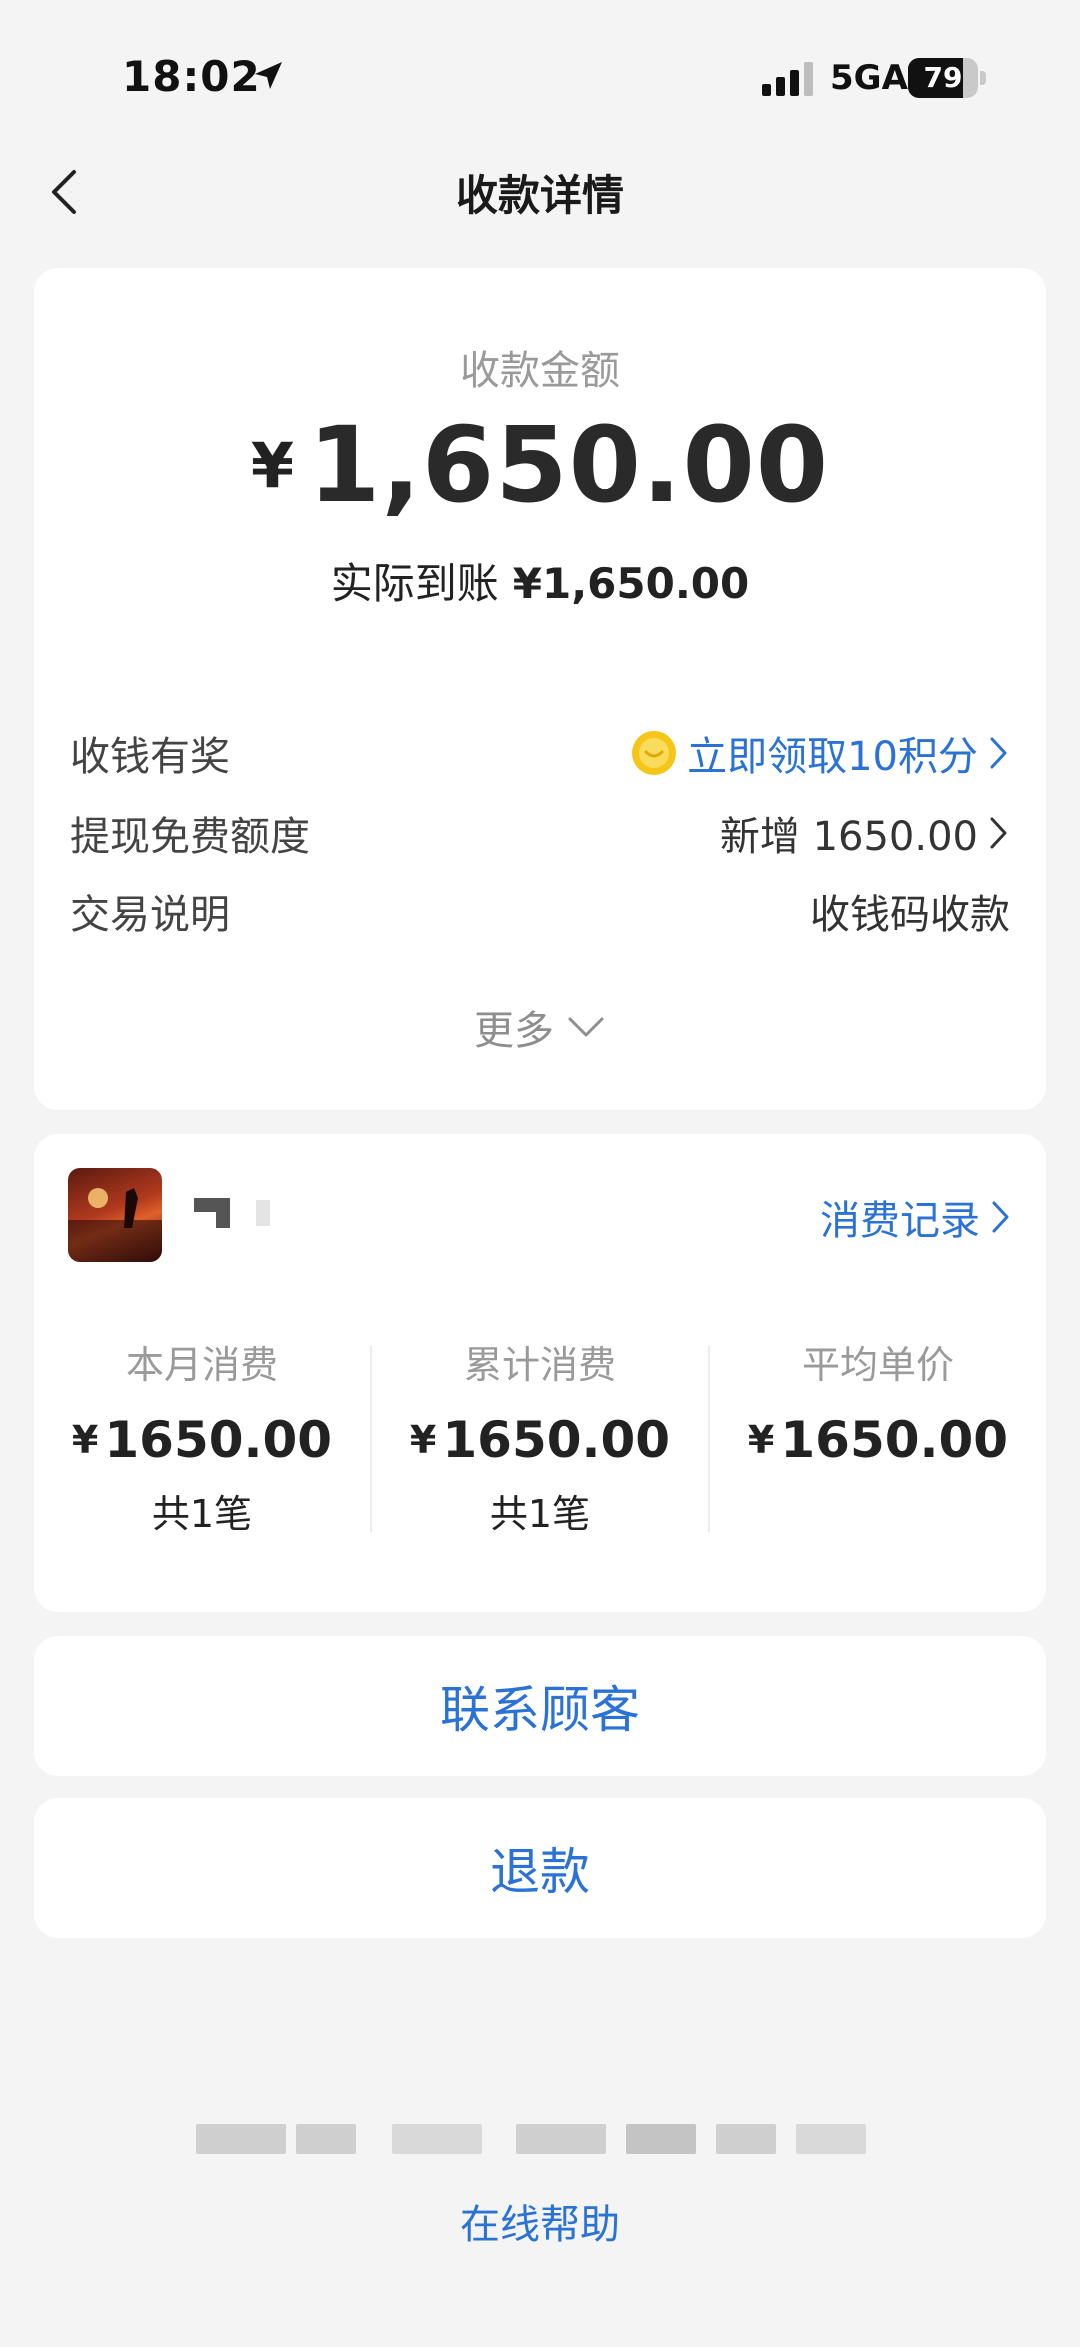 This screenshot has height=2347, width=1080. Describe the element at coordinates (877, 1365) in the screenshot. I see `stat-label: 平均单价` at that location.